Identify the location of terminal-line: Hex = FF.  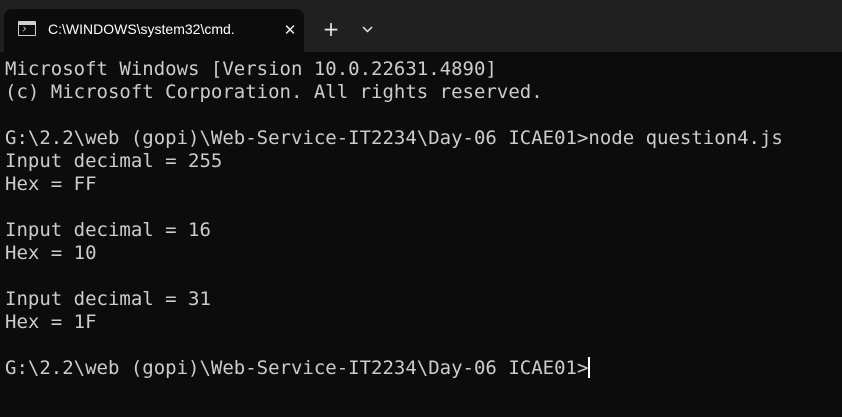
(51, 184).